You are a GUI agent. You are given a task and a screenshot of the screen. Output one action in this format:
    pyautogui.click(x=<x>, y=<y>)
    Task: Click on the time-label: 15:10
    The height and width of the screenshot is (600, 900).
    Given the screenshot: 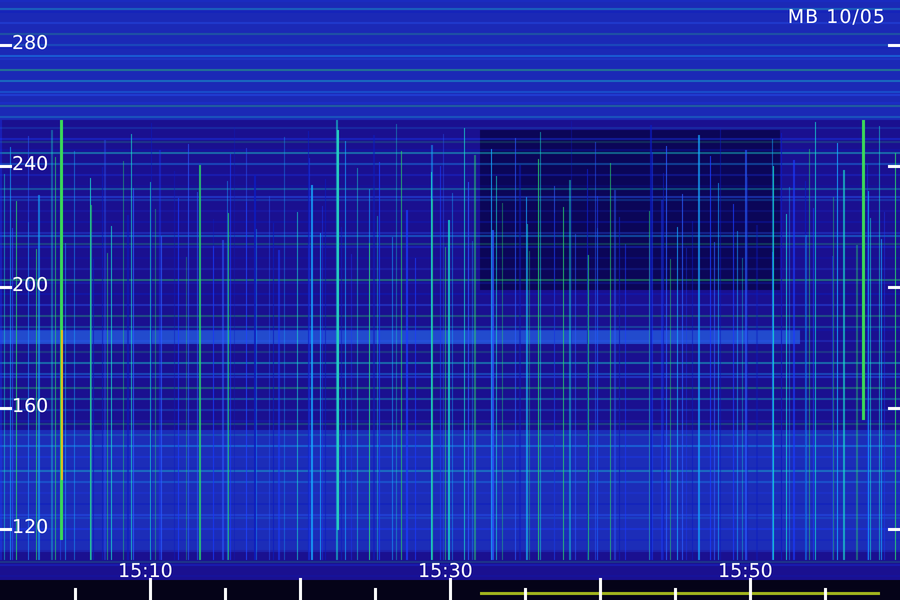 What is the action you would take?
    pyautogui.click(x=145, y=571)
    